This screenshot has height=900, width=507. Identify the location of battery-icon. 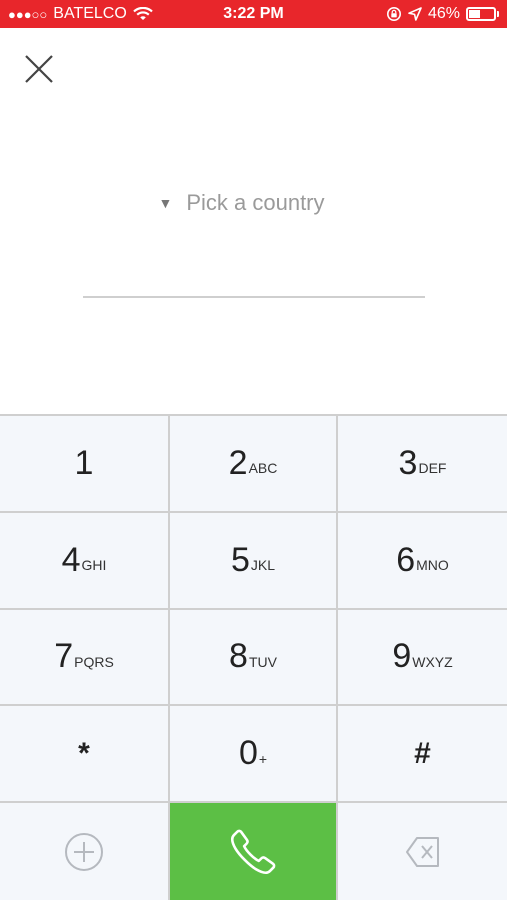
(482, 14).